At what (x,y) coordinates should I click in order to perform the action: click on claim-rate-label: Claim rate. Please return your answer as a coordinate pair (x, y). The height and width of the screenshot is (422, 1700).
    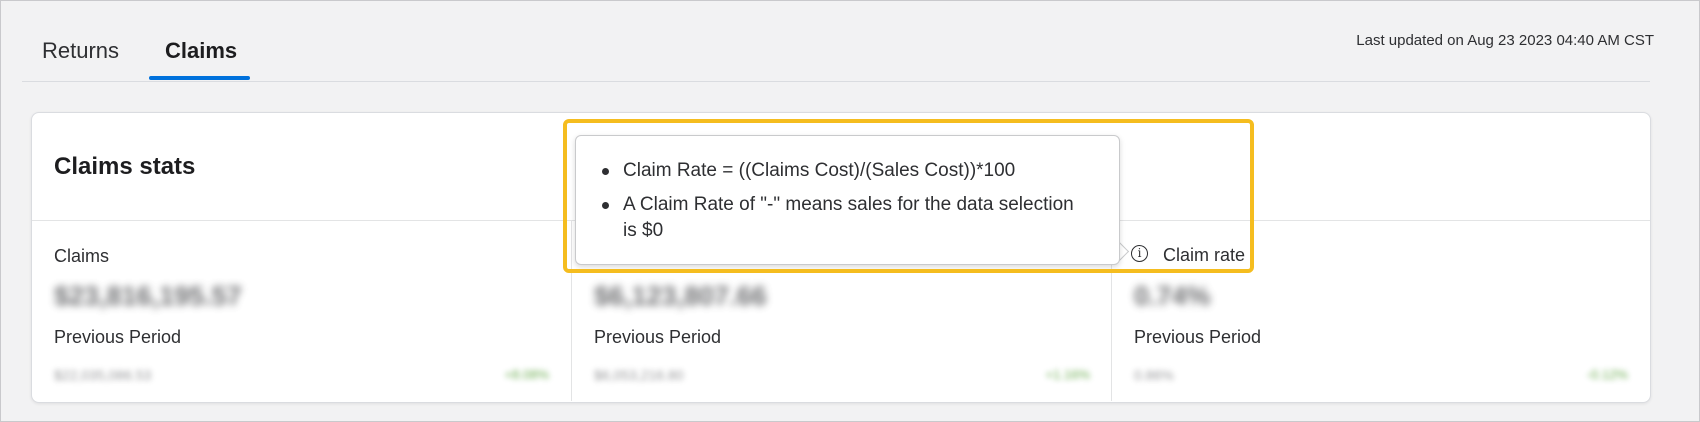
    Looking at the image, I should click on (1204, 255).